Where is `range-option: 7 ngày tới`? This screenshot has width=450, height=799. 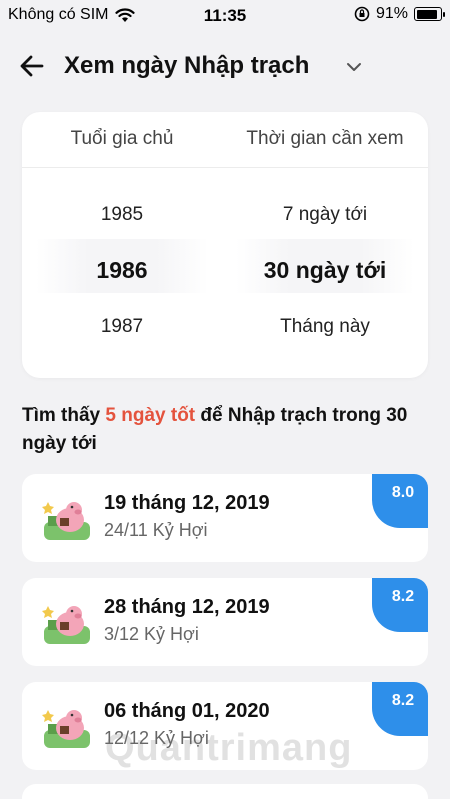
range-option: 7 ngày tới is located at coordinates (325, 215).